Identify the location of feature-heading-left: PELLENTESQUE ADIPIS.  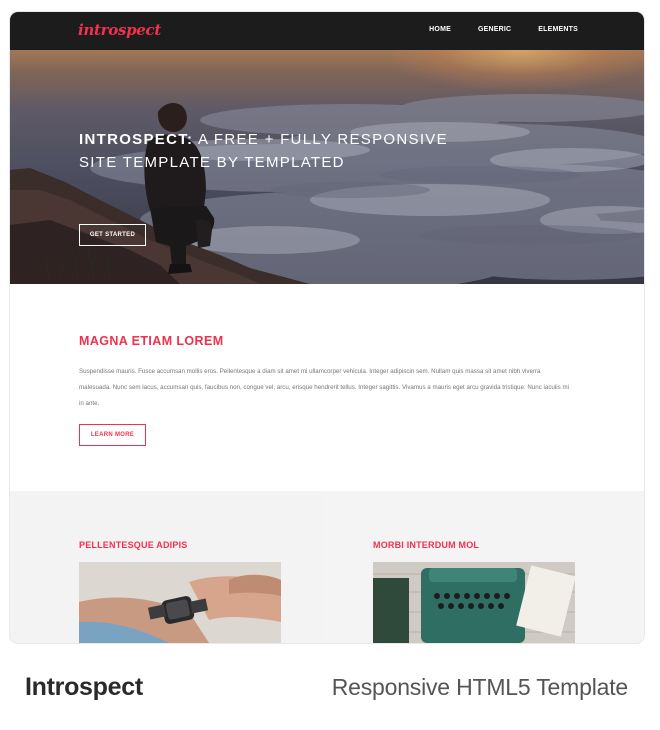
(133, 545).